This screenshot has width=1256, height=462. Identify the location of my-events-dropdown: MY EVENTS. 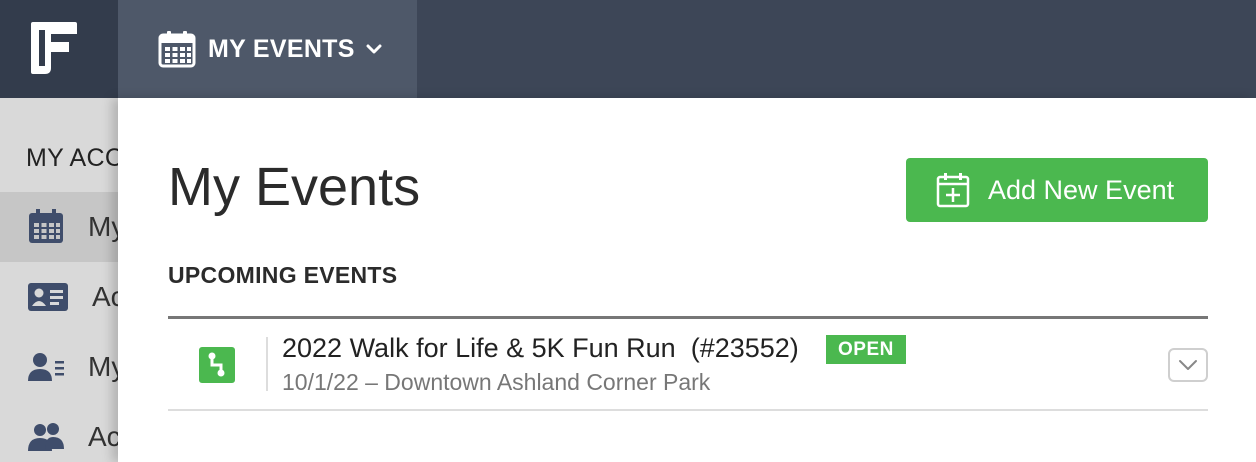
(267, 49).